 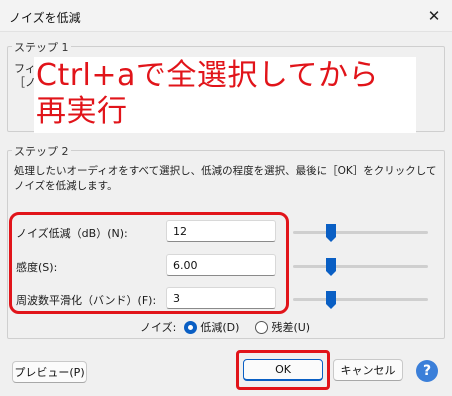 What do you see at coordinates (25, 82) in the screenshot?
I see `step1-text-line2: ［ノ` at bounding box center [25, 82].